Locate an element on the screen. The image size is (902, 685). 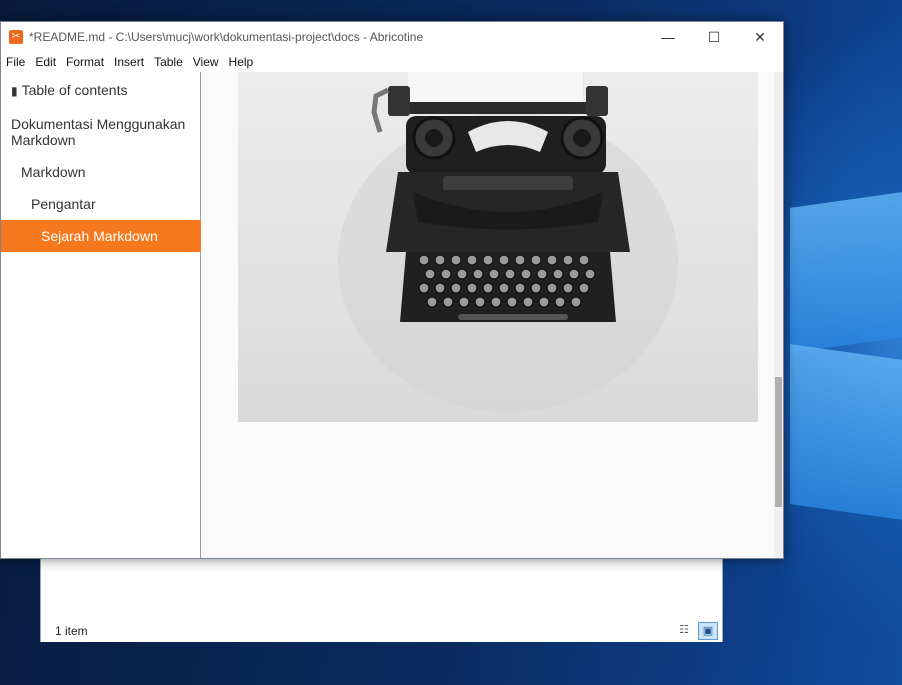
scrollbar-thumb is located at coordinates (778, 442).